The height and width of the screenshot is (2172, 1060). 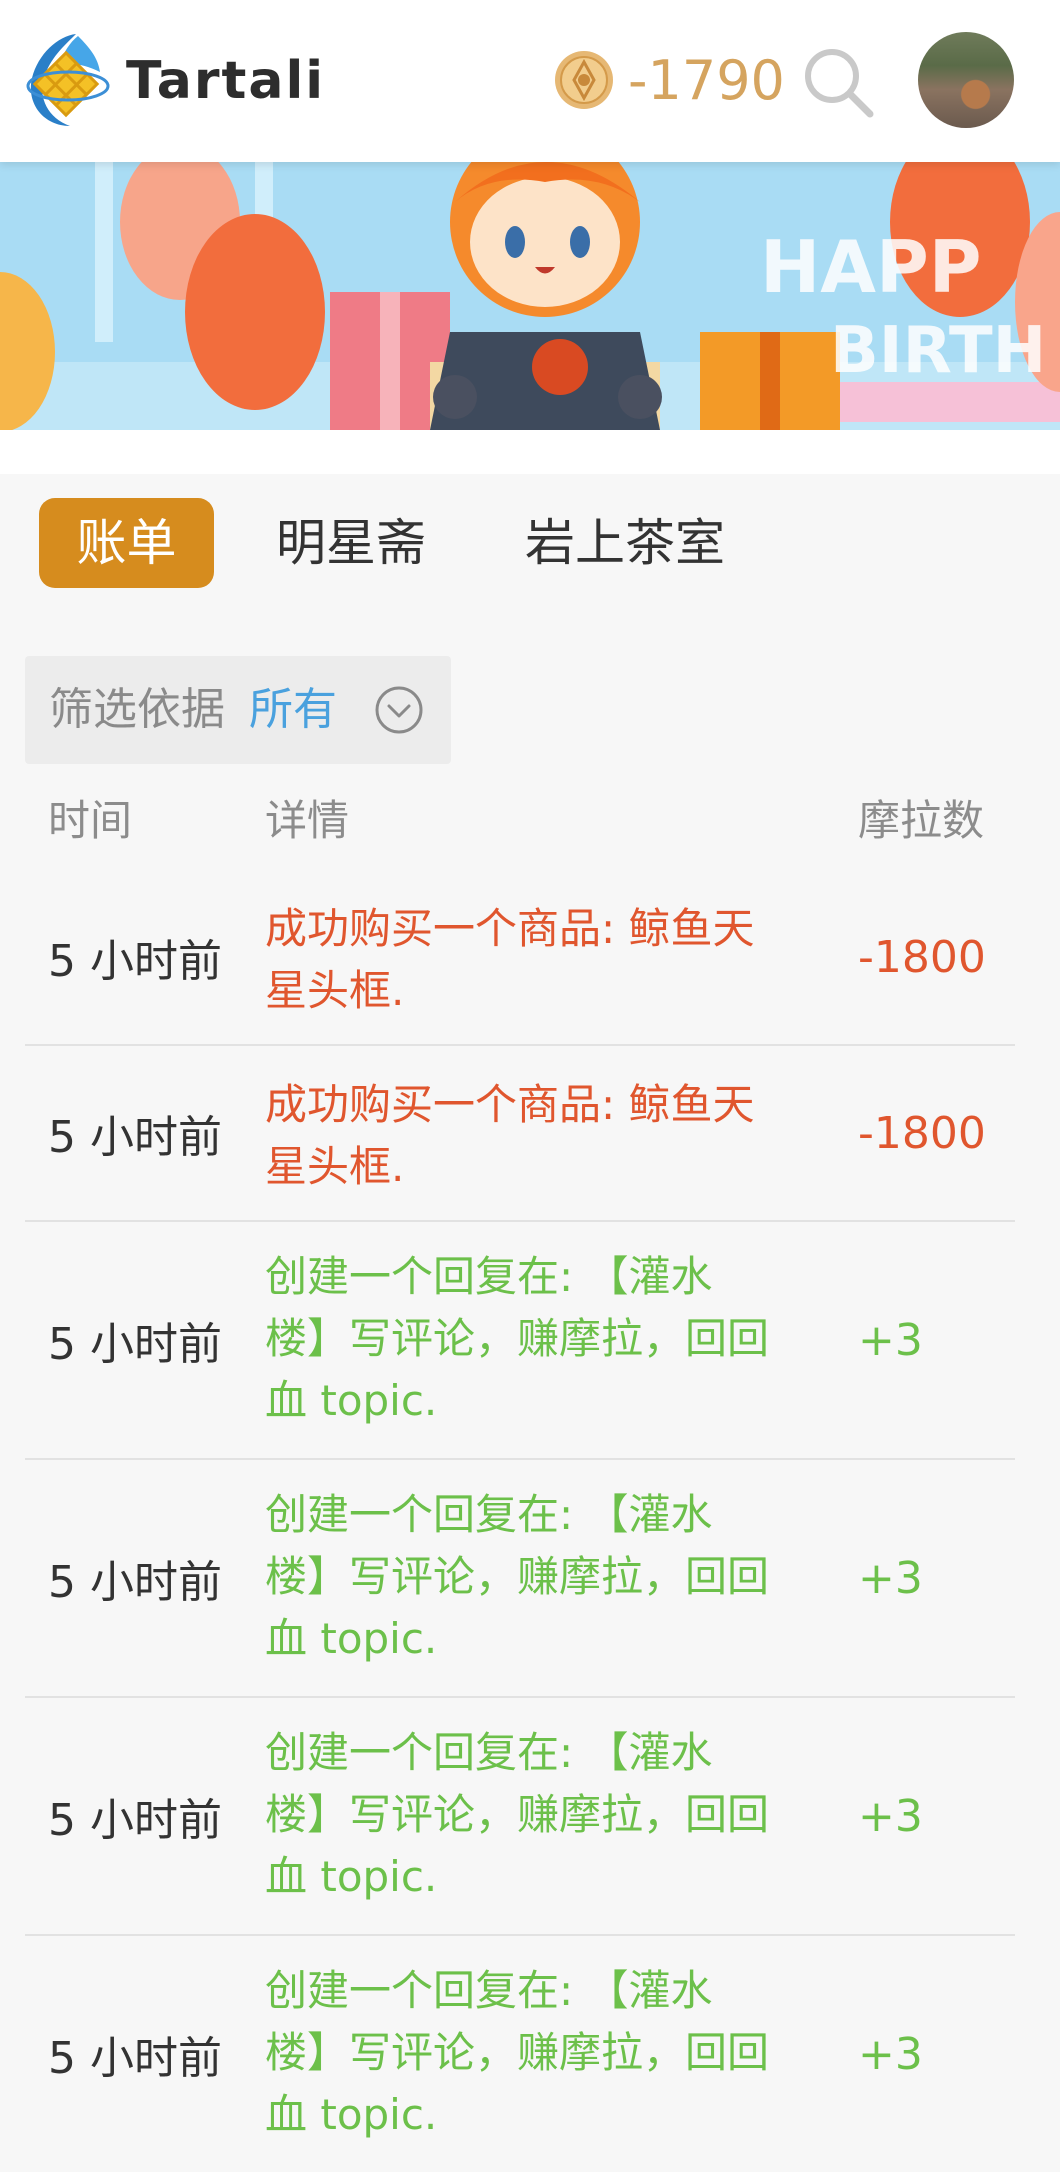 I want to click on banner-gap, so click(x=530, y=452).